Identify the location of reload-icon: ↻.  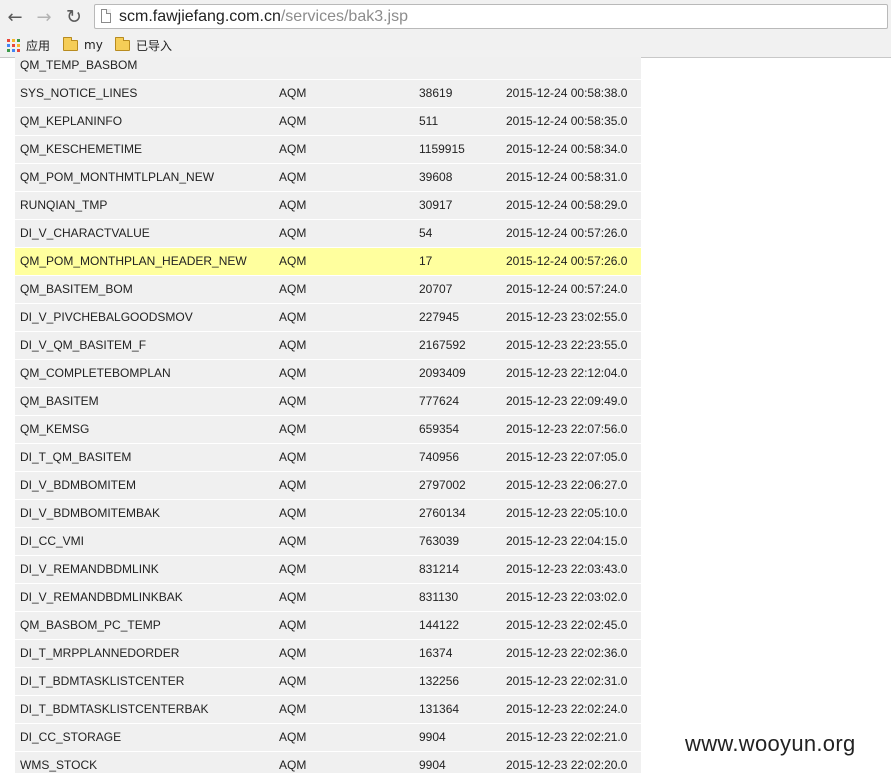
(74, 17).